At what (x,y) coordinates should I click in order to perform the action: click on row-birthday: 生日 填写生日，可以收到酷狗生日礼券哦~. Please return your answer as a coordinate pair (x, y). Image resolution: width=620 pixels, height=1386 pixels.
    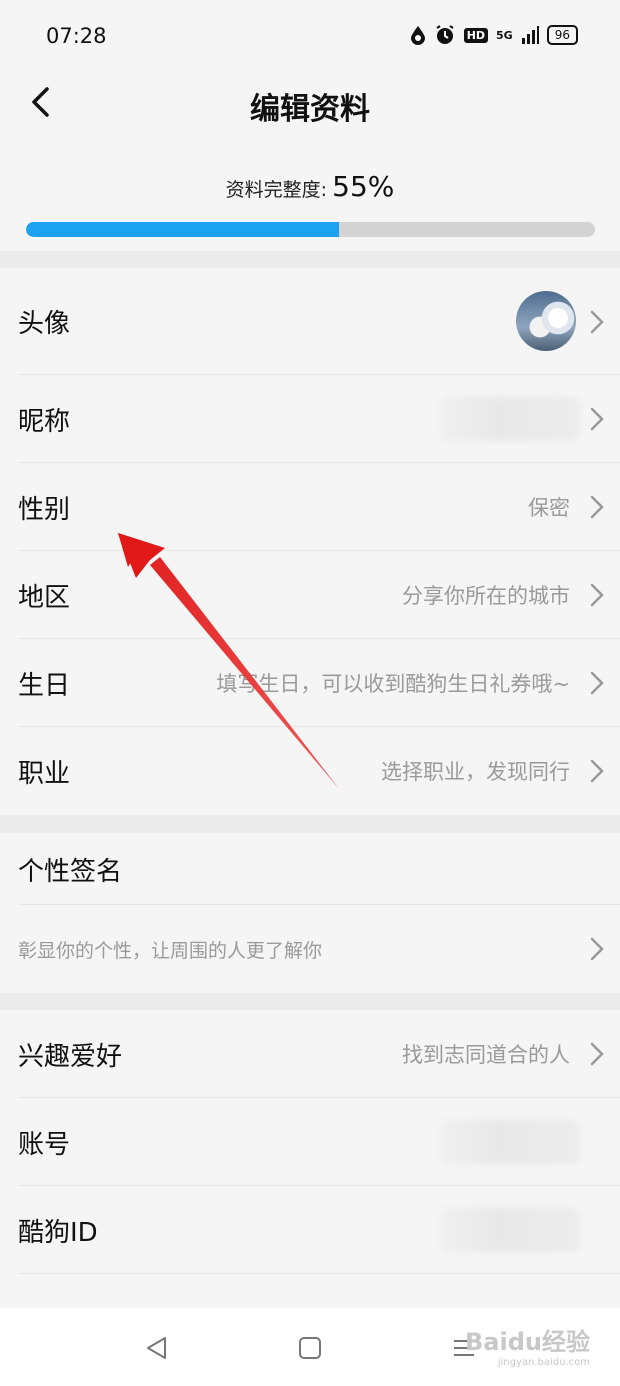
    Looking at the image, I should click on (310, 683).